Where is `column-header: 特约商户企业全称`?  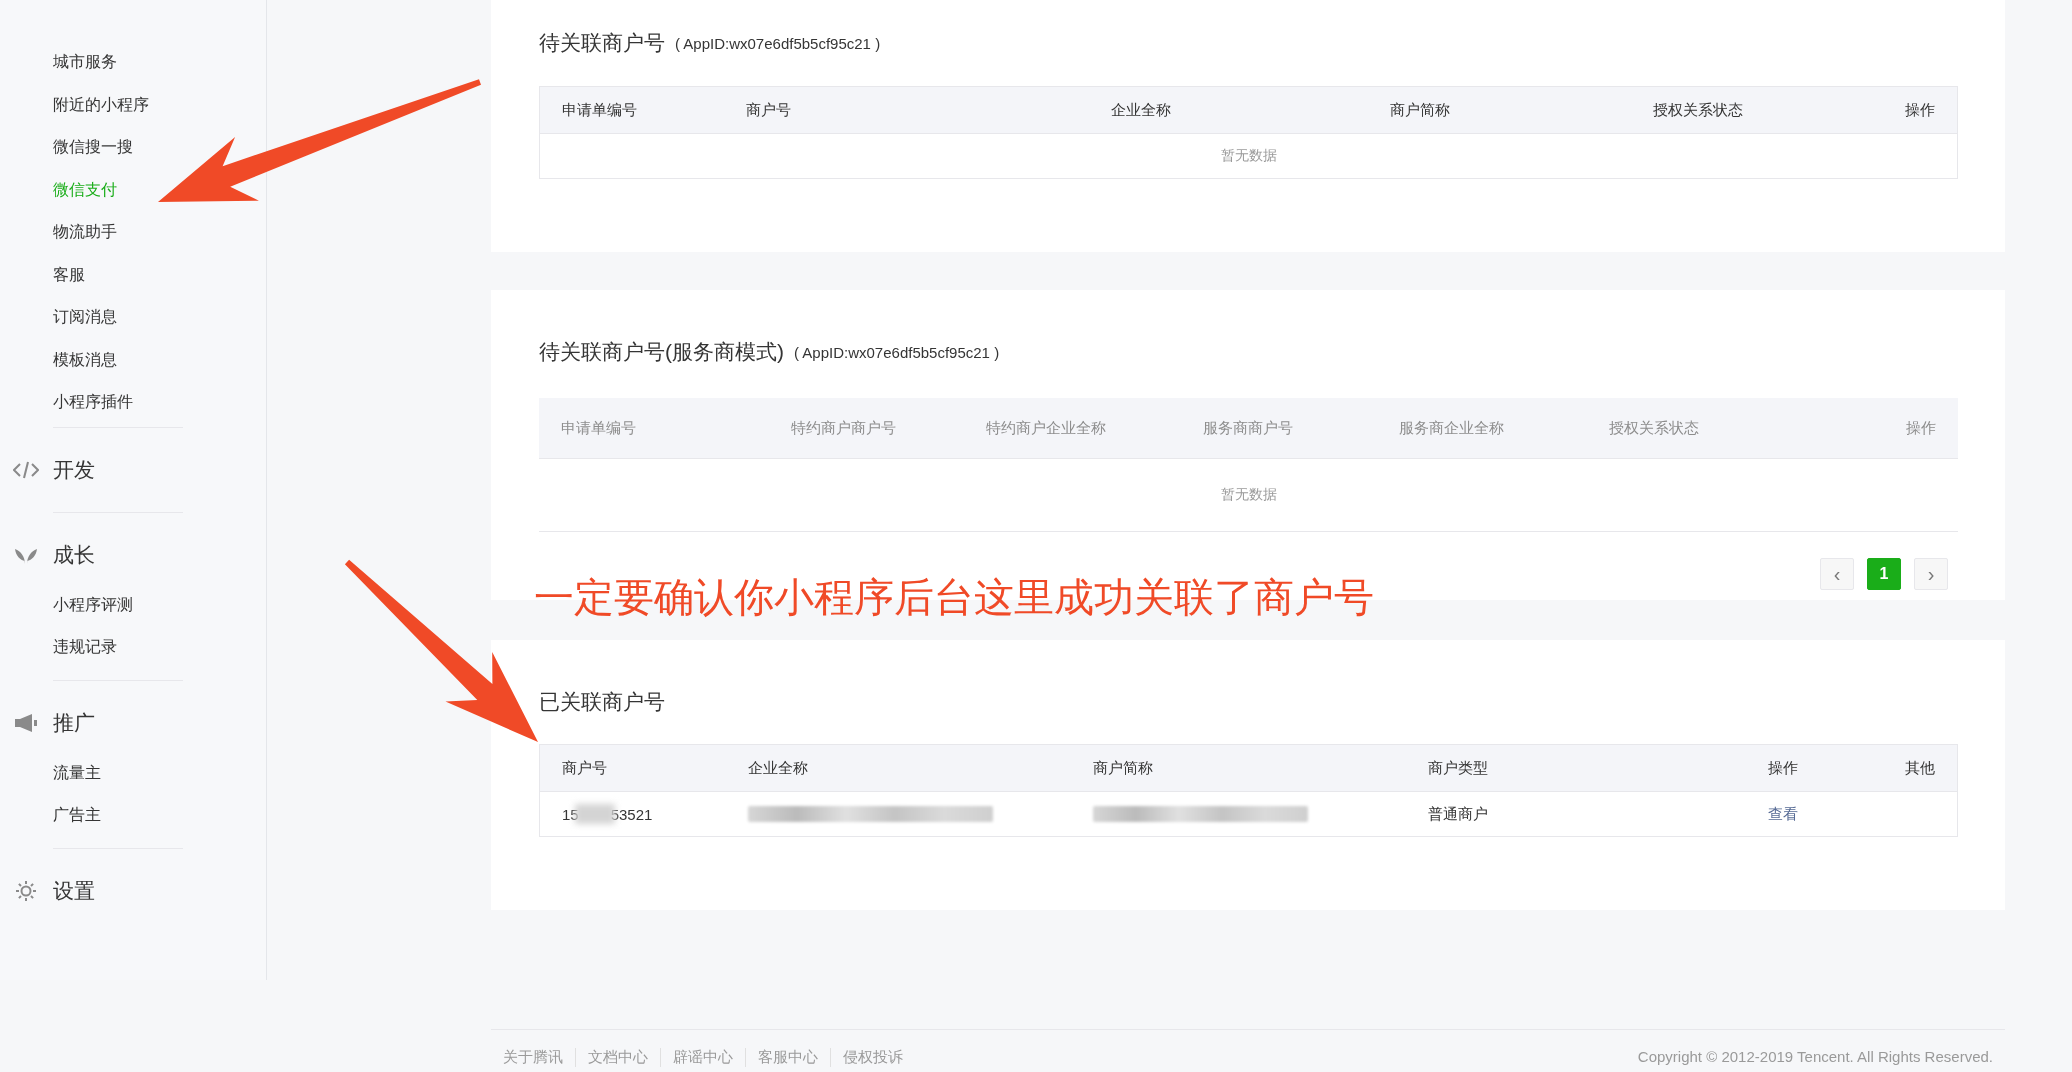 column-header: 特约商户企业全称 is located at coordinates (1045, 427).